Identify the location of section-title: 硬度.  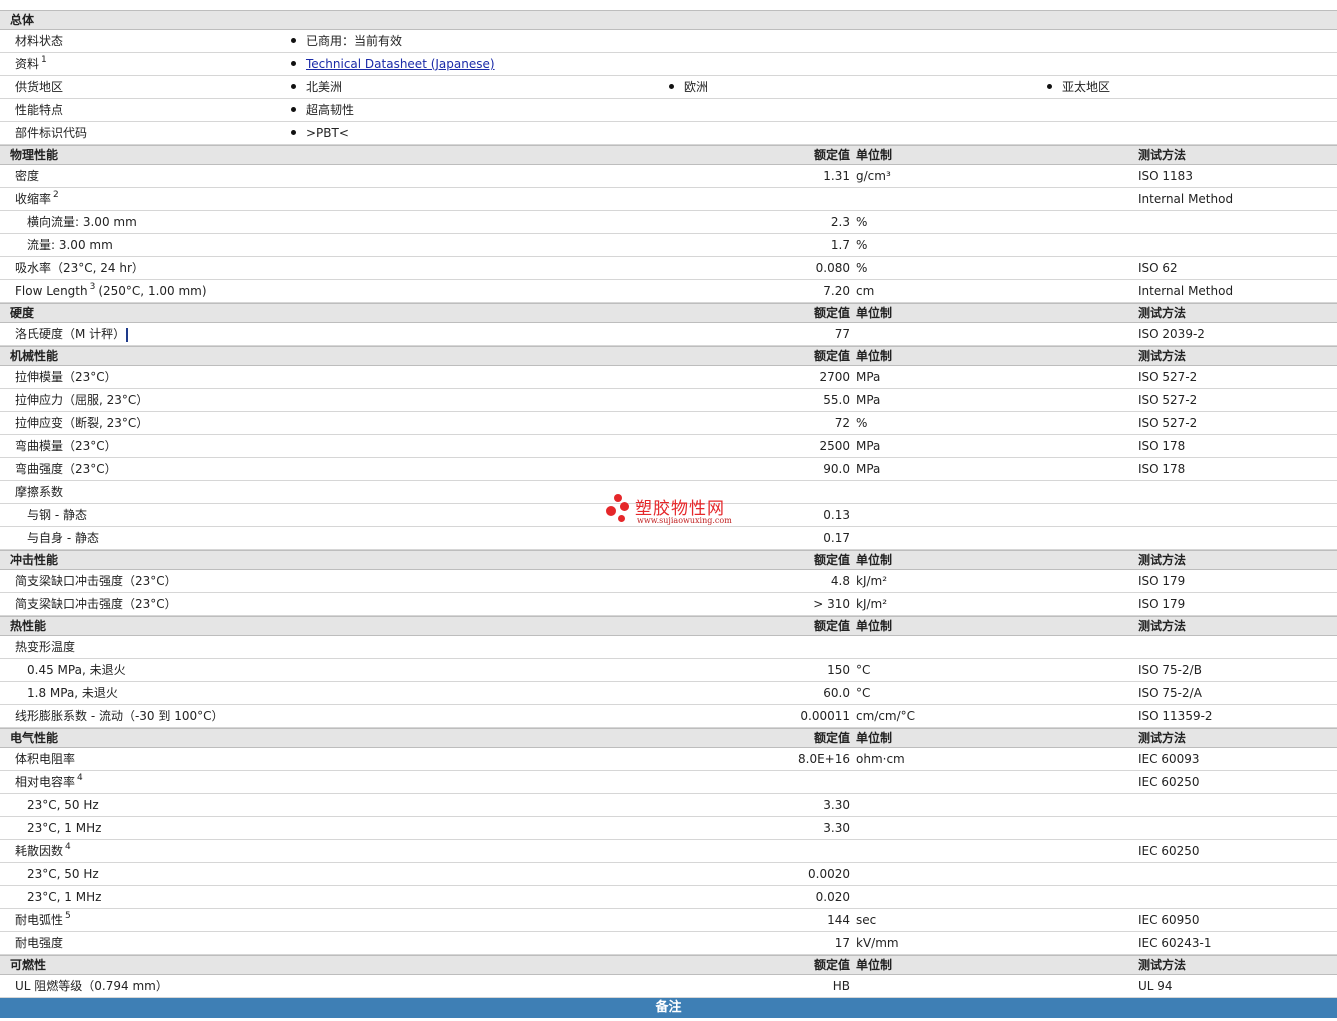
(22, 313).